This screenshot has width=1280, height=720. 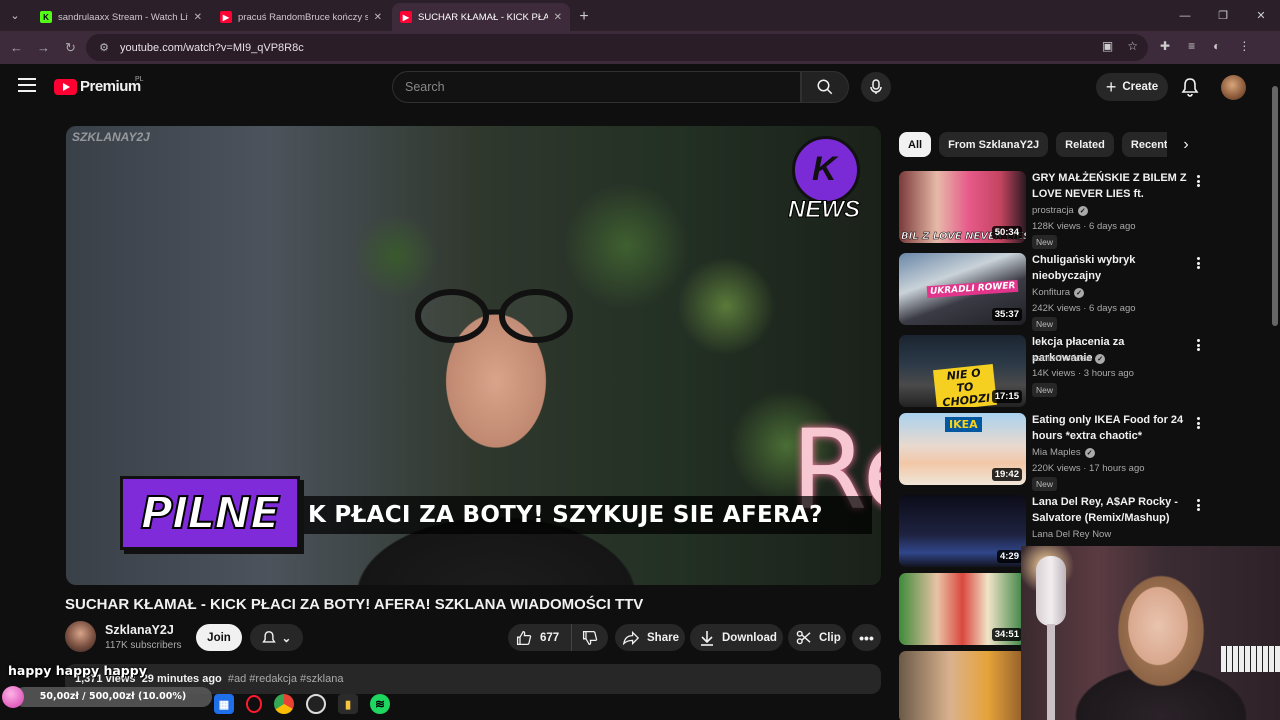 I want to click on related-channel: Mia Maples ✓, so click(x=1063, y=452).